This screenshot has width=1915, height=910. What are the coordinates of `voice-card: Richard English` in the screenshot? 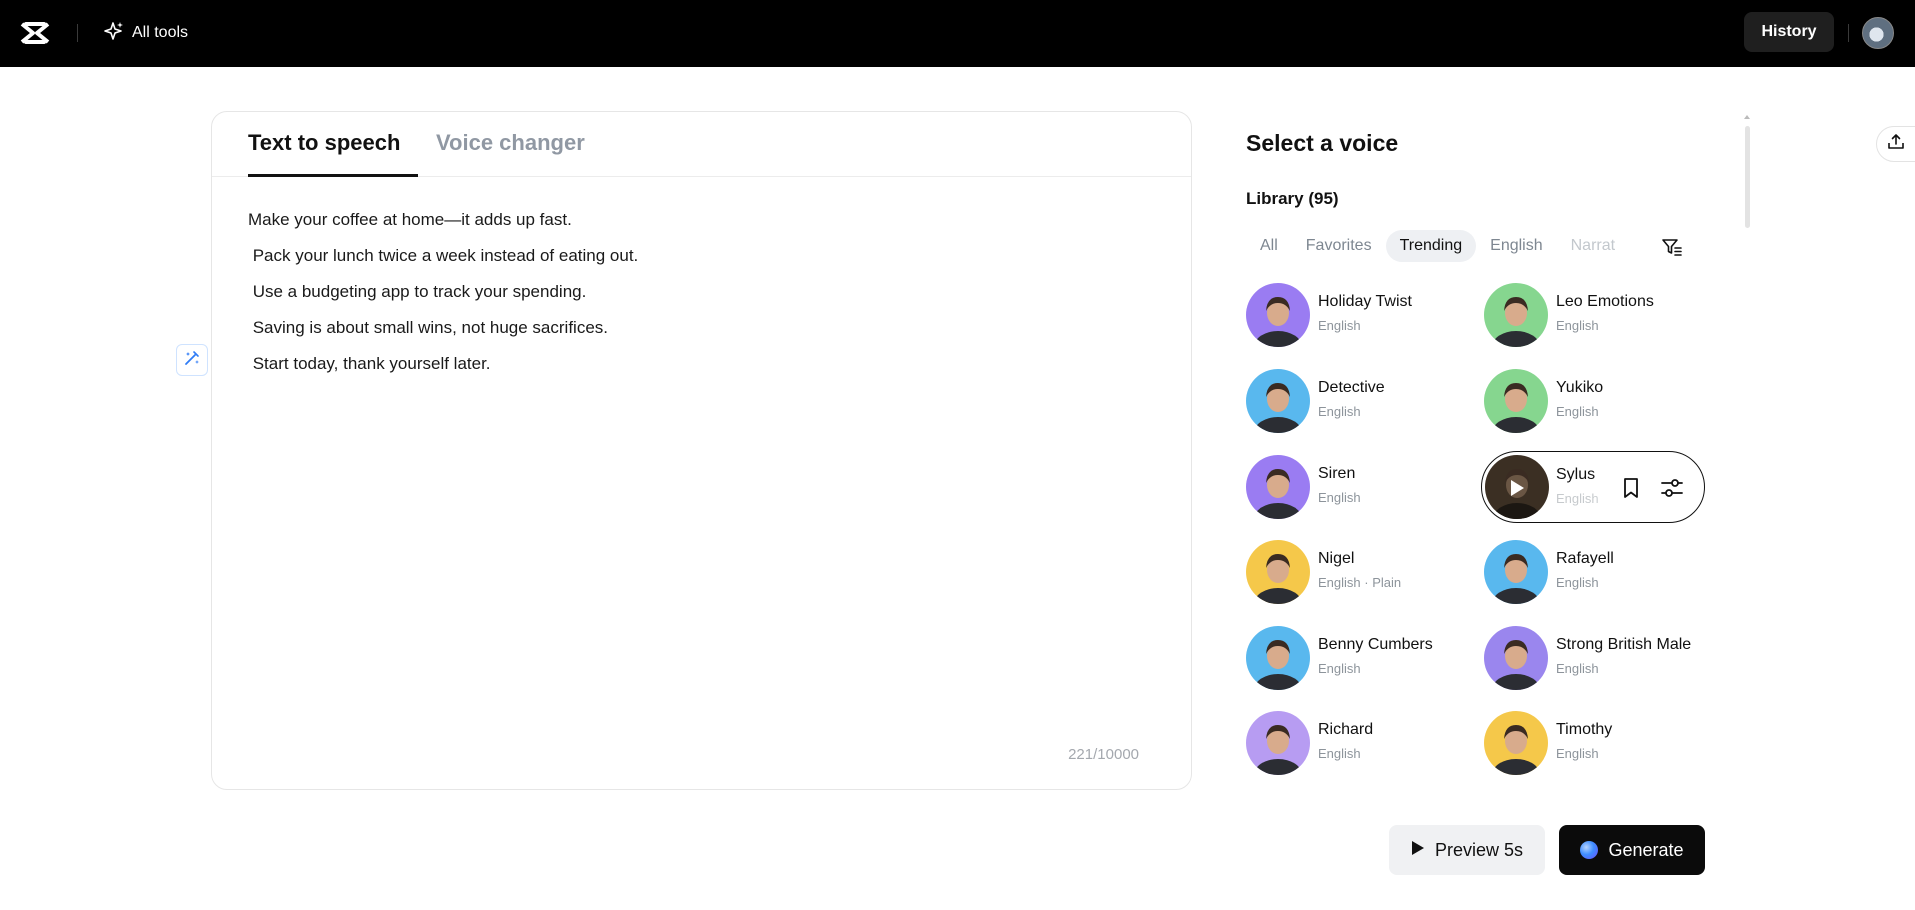 It's located at (1361, 743).